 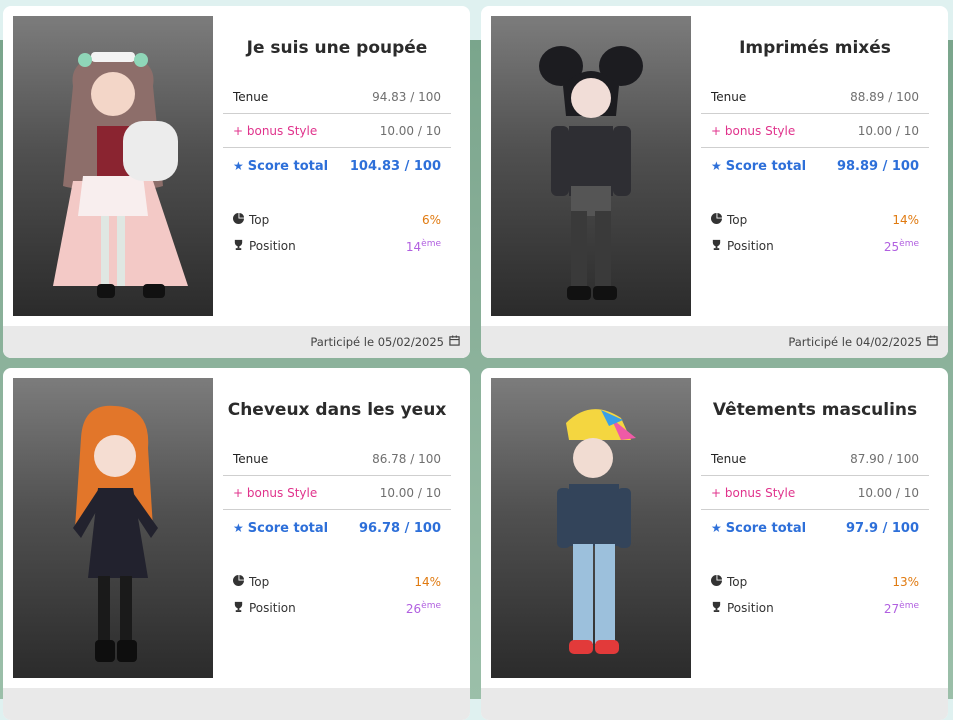 What do you see at coordinates (815, 246) in the screenshot?
I see `position-stat: Position 25ème` at bounding box center [815, 246].